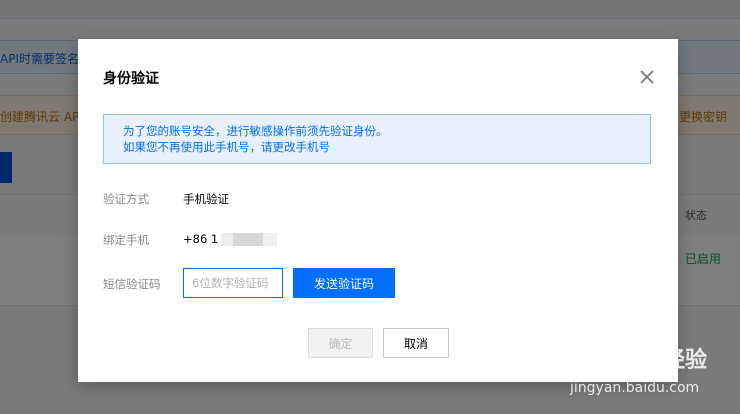  I want to click on sms-code-label: 短信验证码, so click(132, 284).